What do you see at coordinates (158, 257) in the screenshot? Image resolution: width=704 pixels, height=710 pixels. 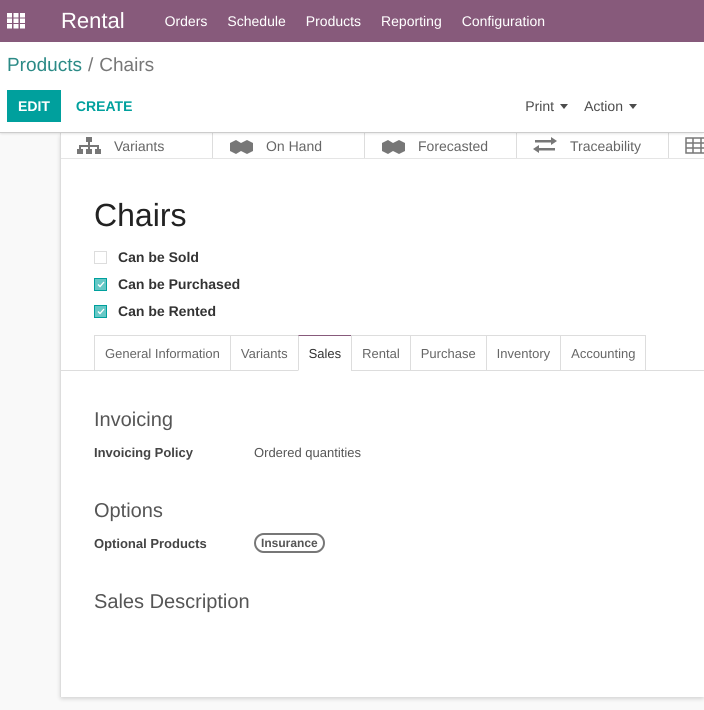 I see `checkbox-label: Can be Sold` at bounding box center [158, 257].